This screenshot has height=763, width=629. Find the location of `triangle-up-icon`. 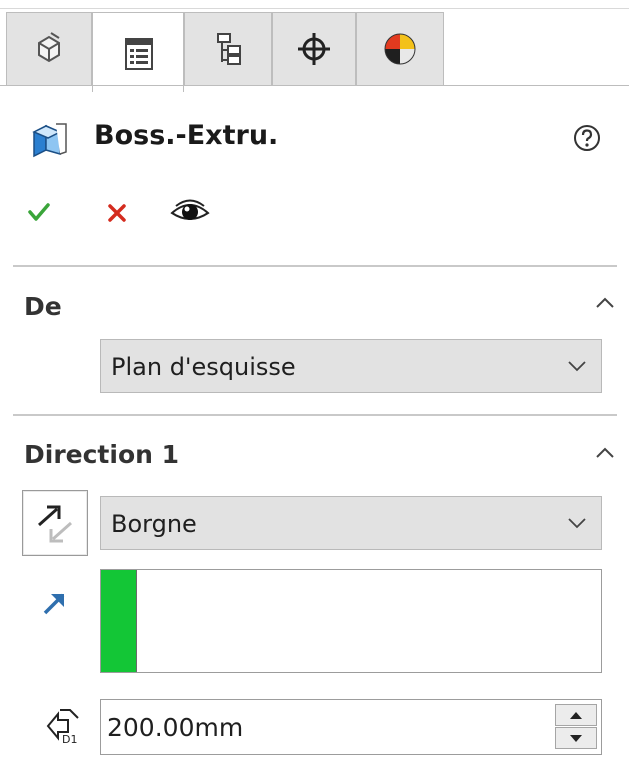

triangle-up-icon is located at coordinates (576, 715).